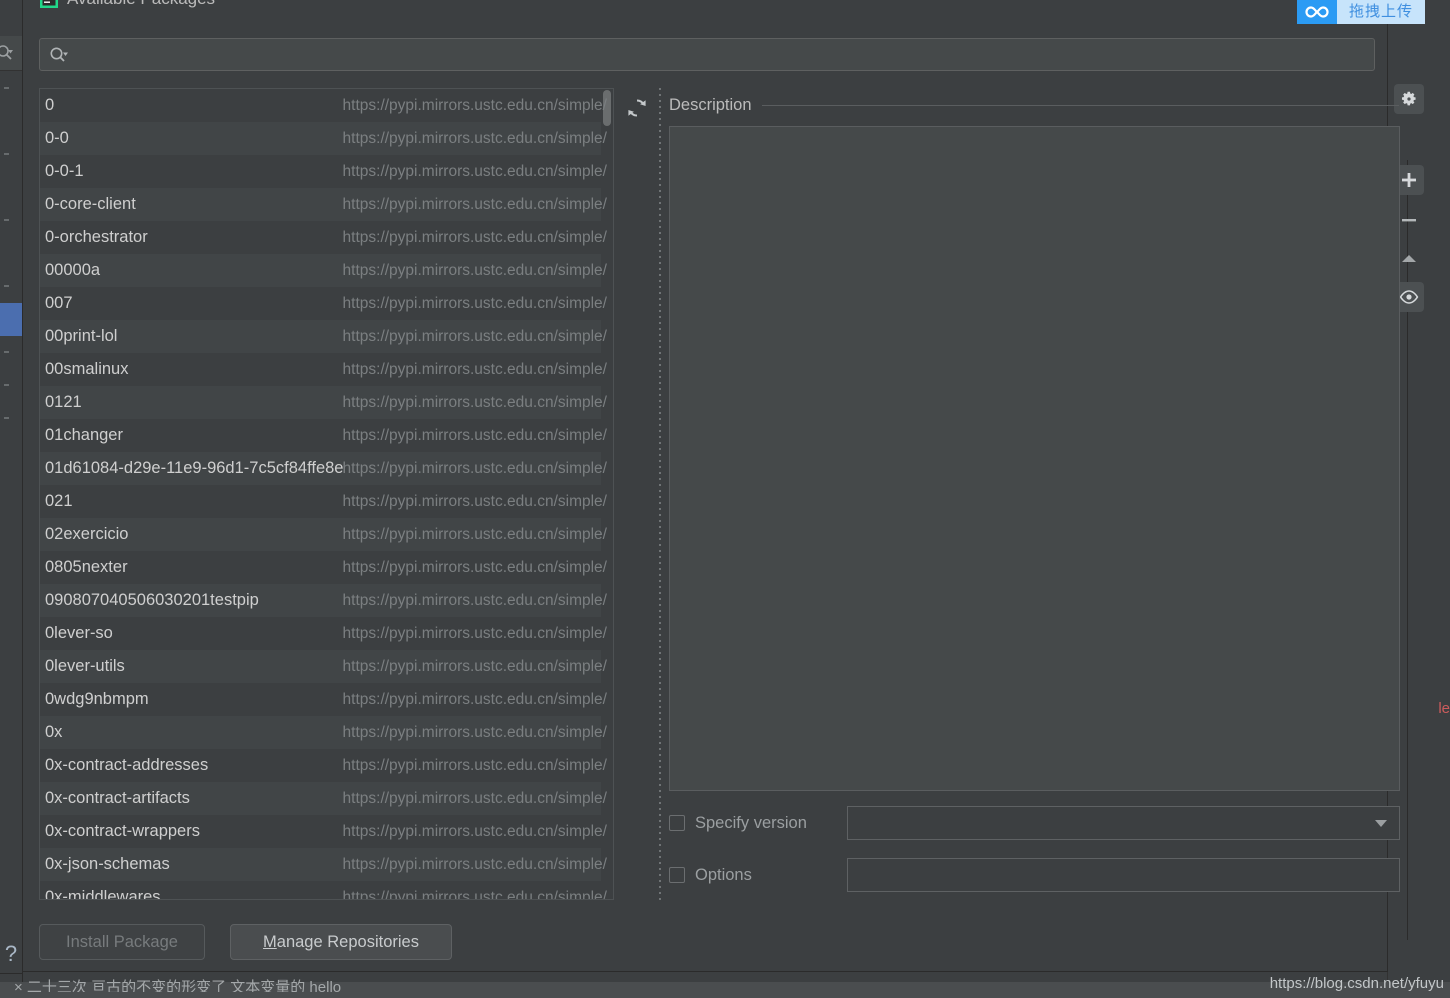  What do you see at coordinates (677, 875) in the screenshot?
I see `options-checkbox` at bounding box center [677, 875].